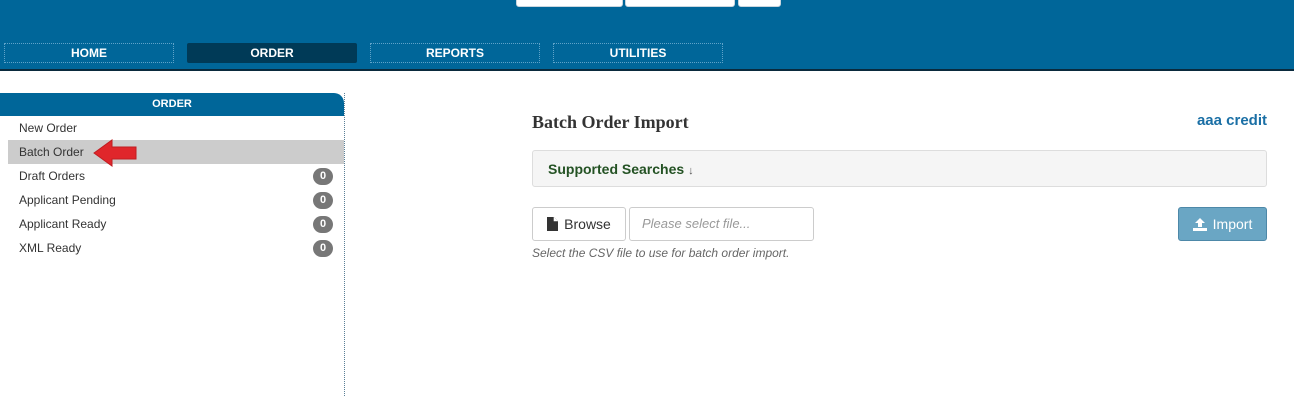 The image size is (1294, 396). Describe the element at coordinates (1199, 224) in the screenshot. I see `upload-icon` at that location.